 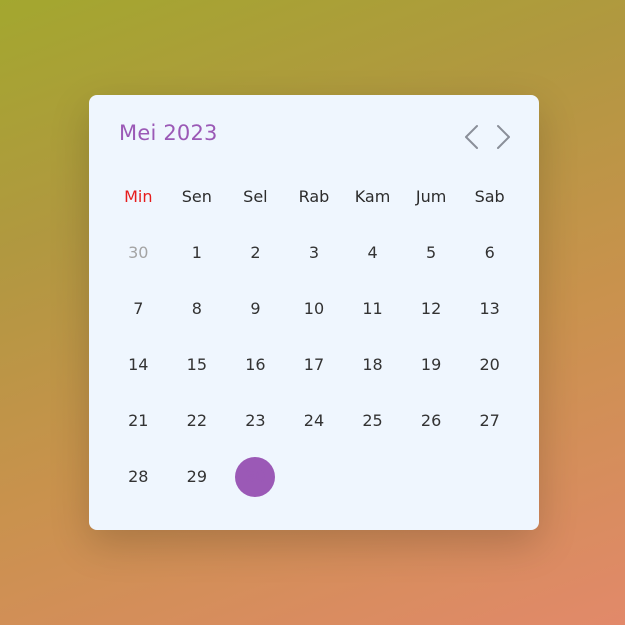 I want to click on day-number: 2, so click(x=255, y=252).